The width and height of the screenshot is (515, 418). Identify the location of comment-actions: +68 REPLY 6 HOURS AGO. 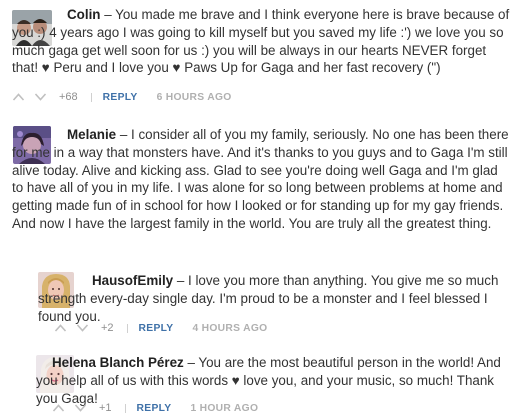
(122, 97).